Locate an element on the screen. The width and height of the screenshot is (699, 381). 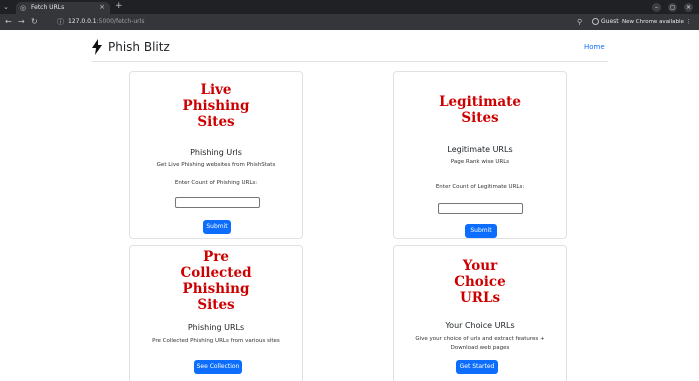
phishing-count-input is located at coordinates (217, 202).